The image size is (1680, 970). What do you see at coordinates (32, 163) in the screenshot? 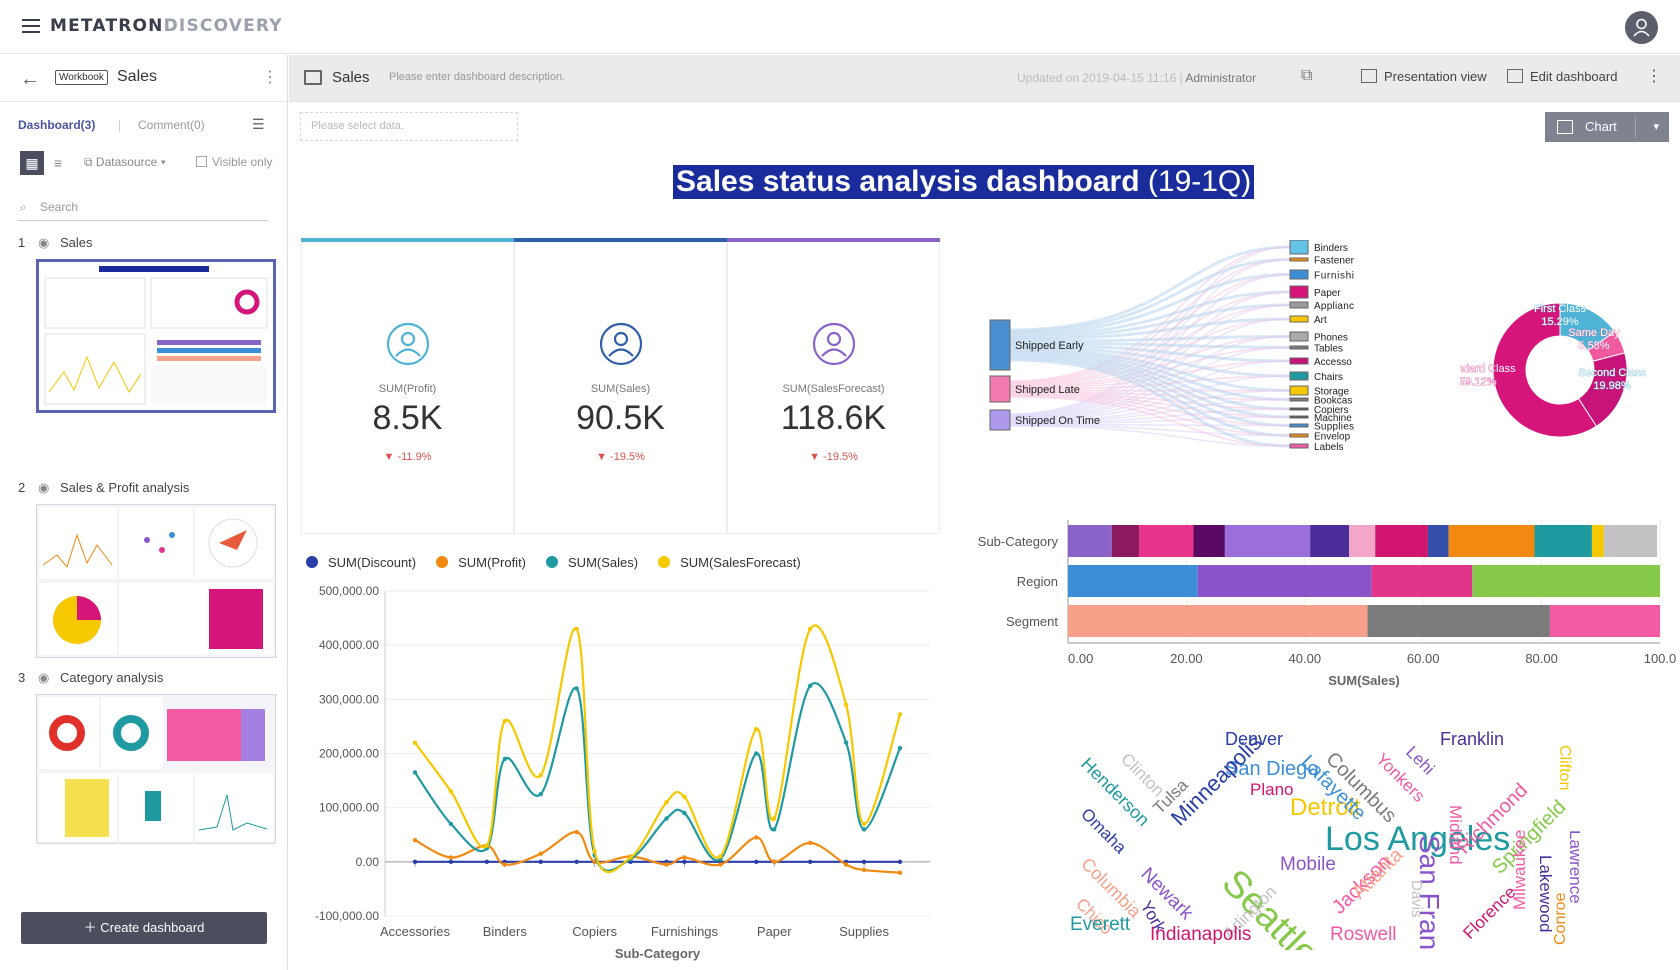
I see `grid-view-icon: ▦` at bounding box center [32, 163].